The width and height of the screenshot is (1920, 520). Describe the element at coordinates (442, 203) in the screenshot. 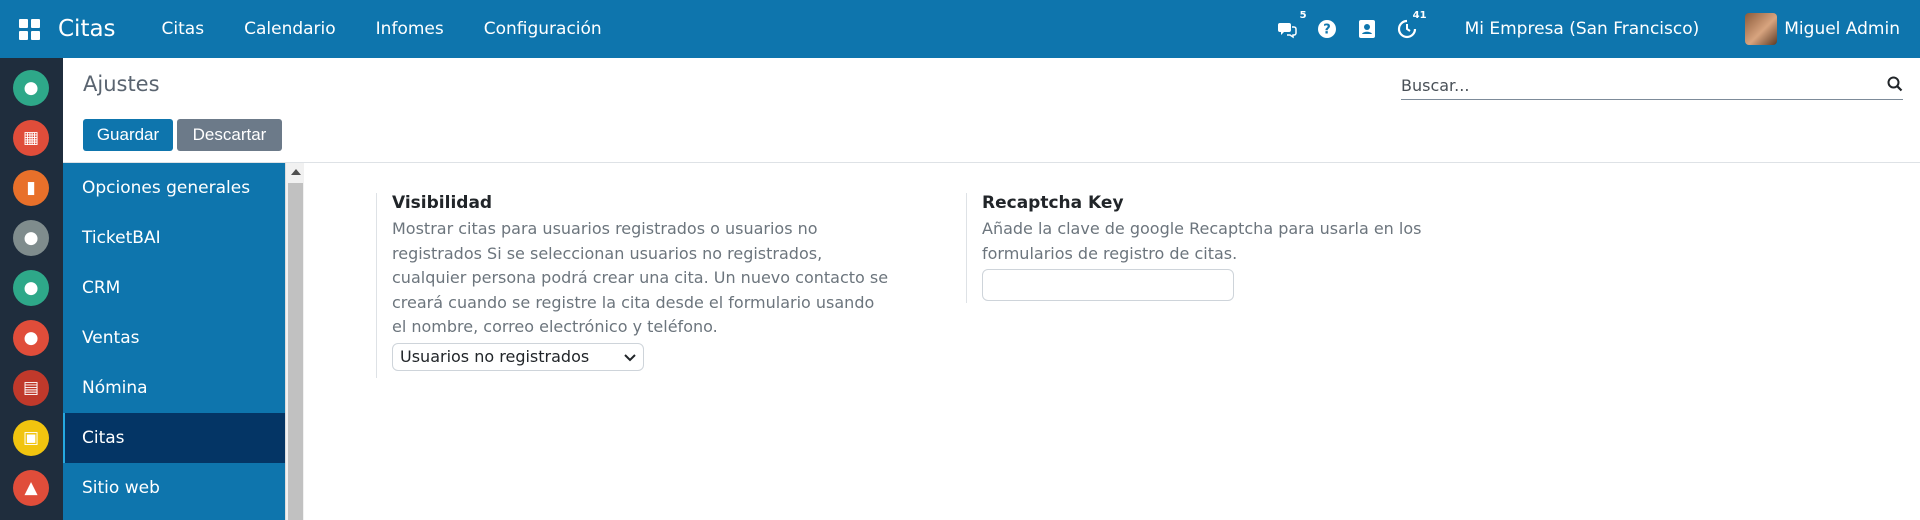

I see `visibility-title: Visibilidad` at that location.